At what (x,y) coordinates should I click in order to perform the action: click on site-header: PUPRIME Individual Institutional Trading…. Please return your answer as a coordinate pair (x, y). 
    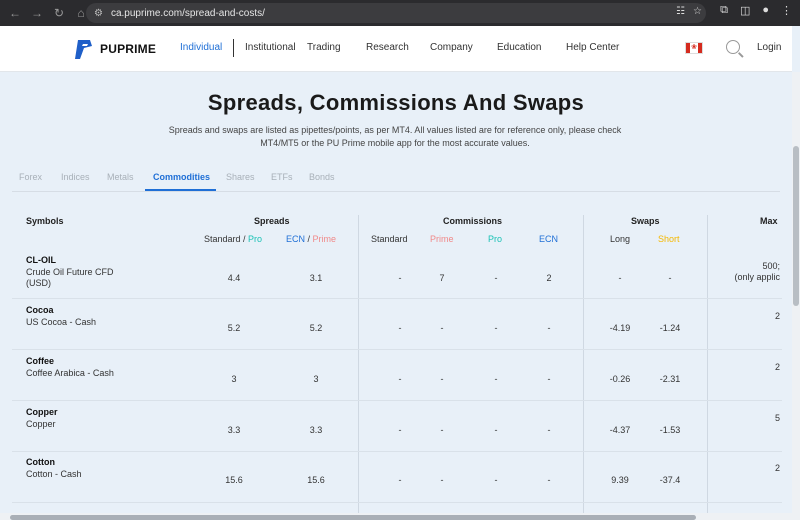
    Looking at the image, I should click on (396, 49).